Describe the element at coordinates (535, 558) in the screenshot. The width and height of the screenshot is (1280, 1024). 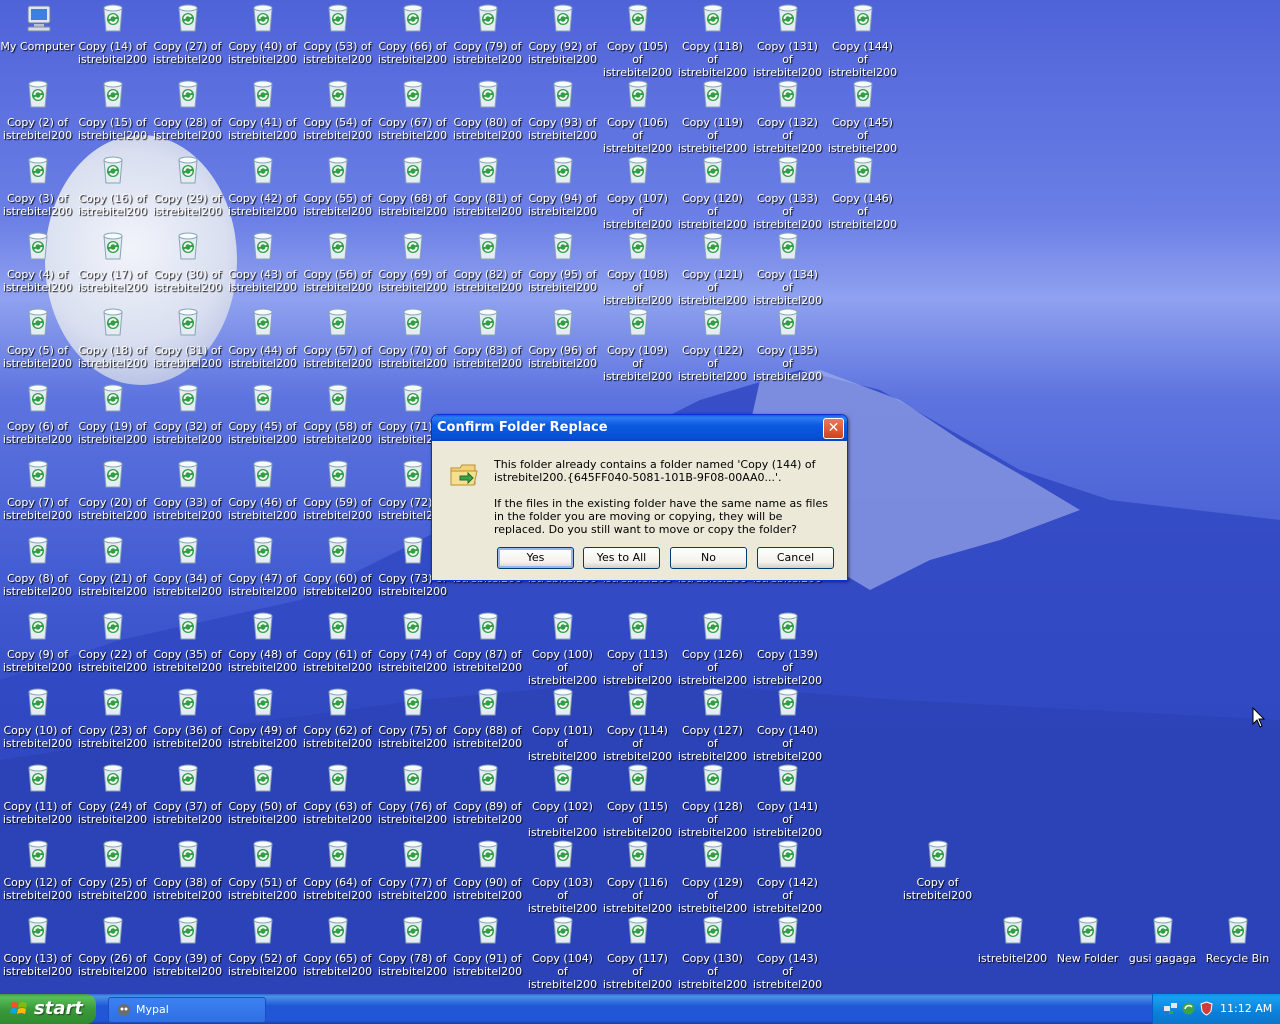
I see `yes-button: Yes` at that location.